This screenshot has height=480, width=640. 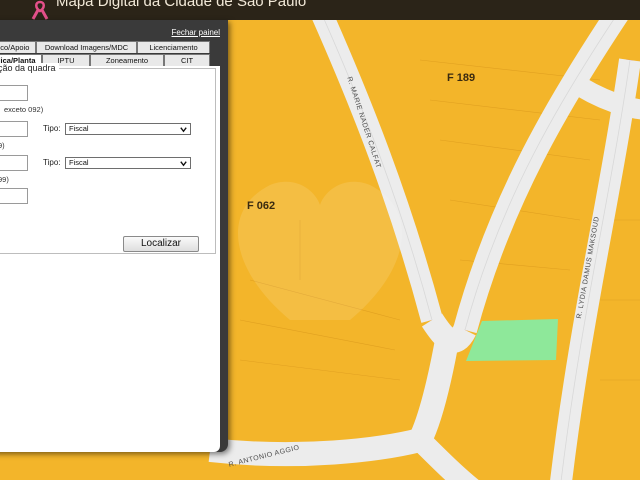 What do you see at coordinates (52, 128) in the screenshot?
I see `tipo-label-1: Tipo:` at bounding box center [52, 128].